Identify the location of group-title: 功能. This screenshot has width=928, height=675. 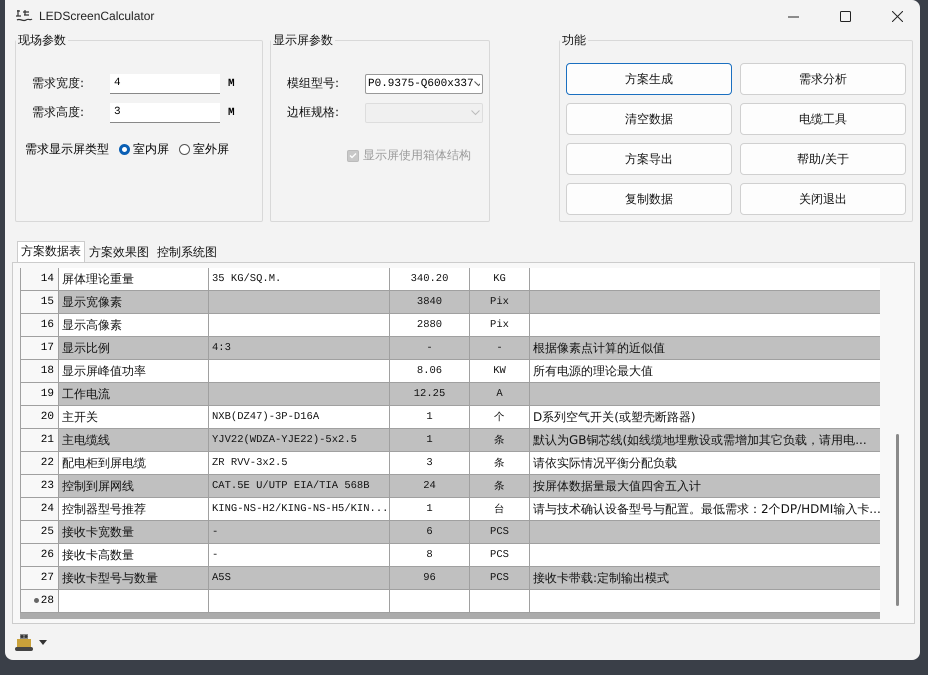
(574, 40).